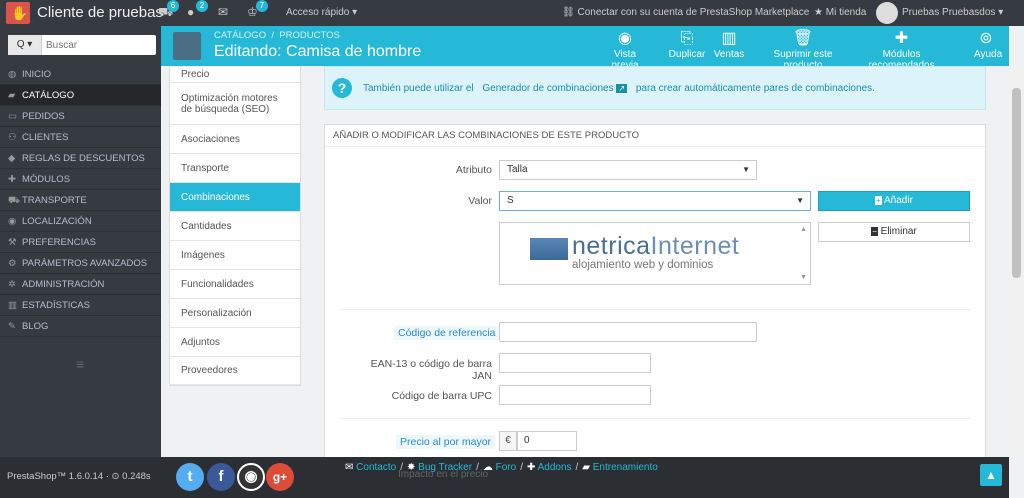  I want to click on toolbar-button-5: ✚Módulos recomendados, so click(901, 50).